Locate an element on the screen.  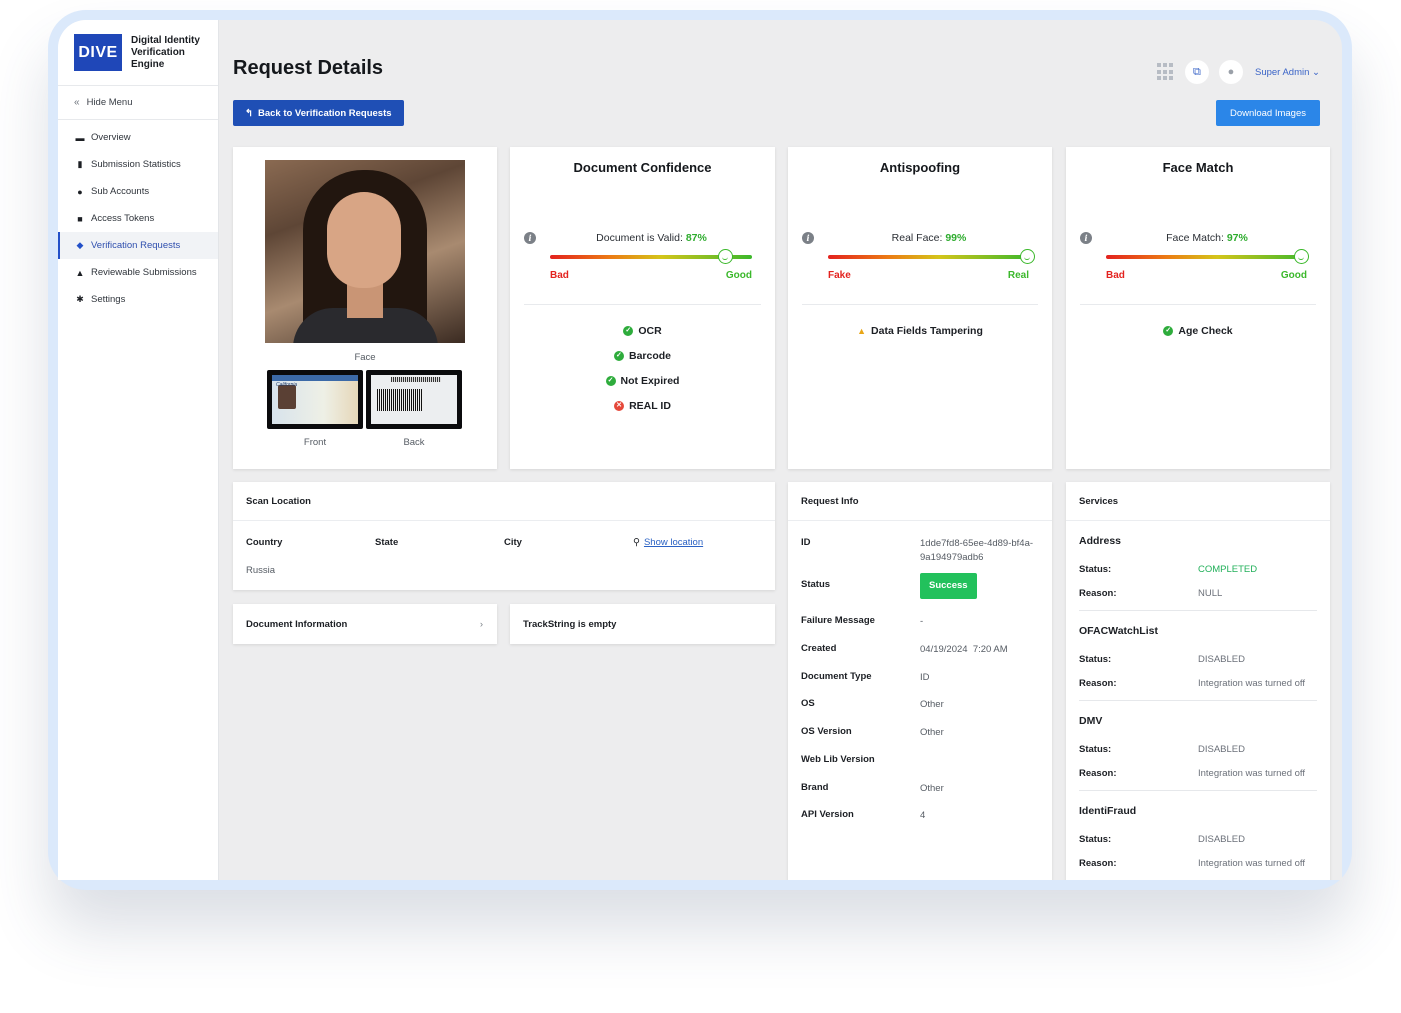
chevron-right-icon: › is located at coordinates (481, 624).